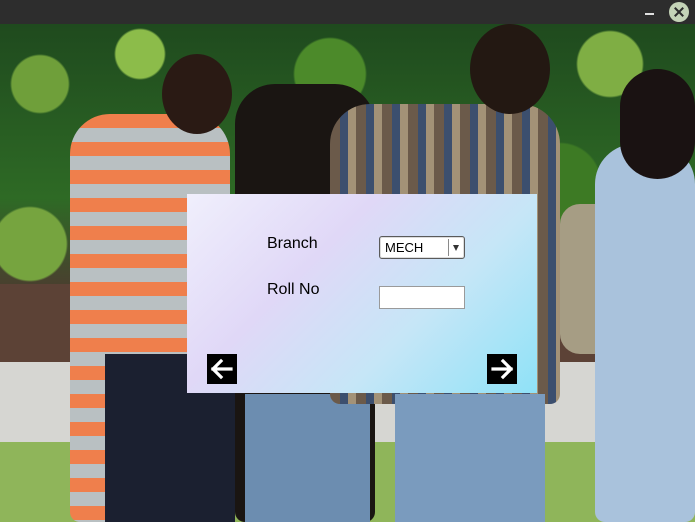  What do you see at coordinates (679, 12) in the screenshot?
I see `close-button` at bounding box center [679, 12].